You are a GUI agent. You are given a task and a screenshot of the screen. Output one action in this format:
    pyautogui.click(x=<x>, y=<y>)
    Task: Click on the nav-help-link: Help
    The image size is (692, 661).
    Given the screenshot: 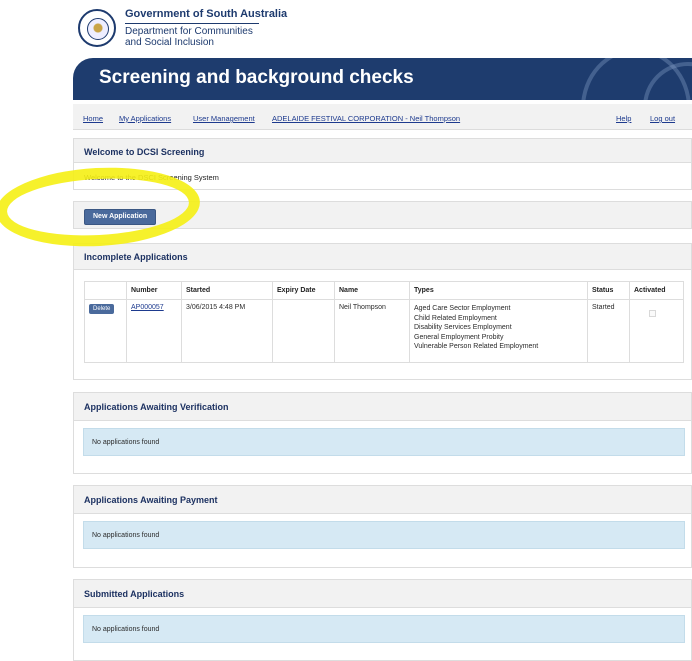 What is the action you would take?
    pyautogui.click(x=623, y=118)
    